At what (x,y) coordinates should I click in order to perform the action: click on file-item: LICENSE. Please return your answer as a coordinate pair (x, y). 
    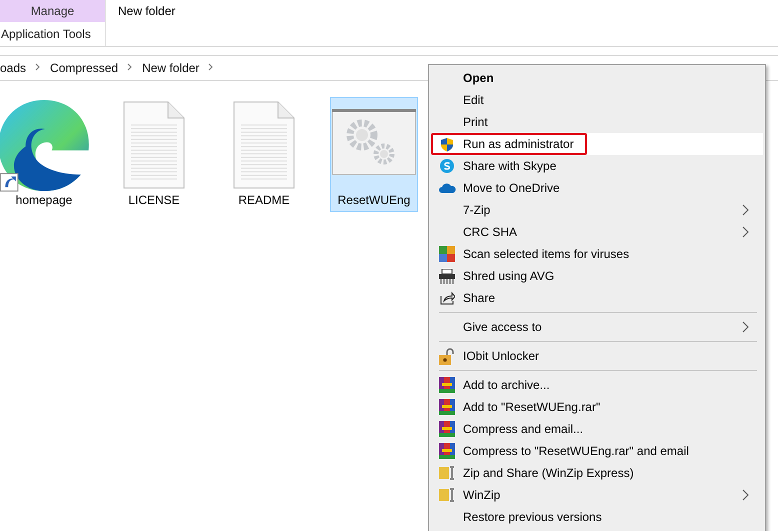
    Looking at the image, I should click on (154, 154).